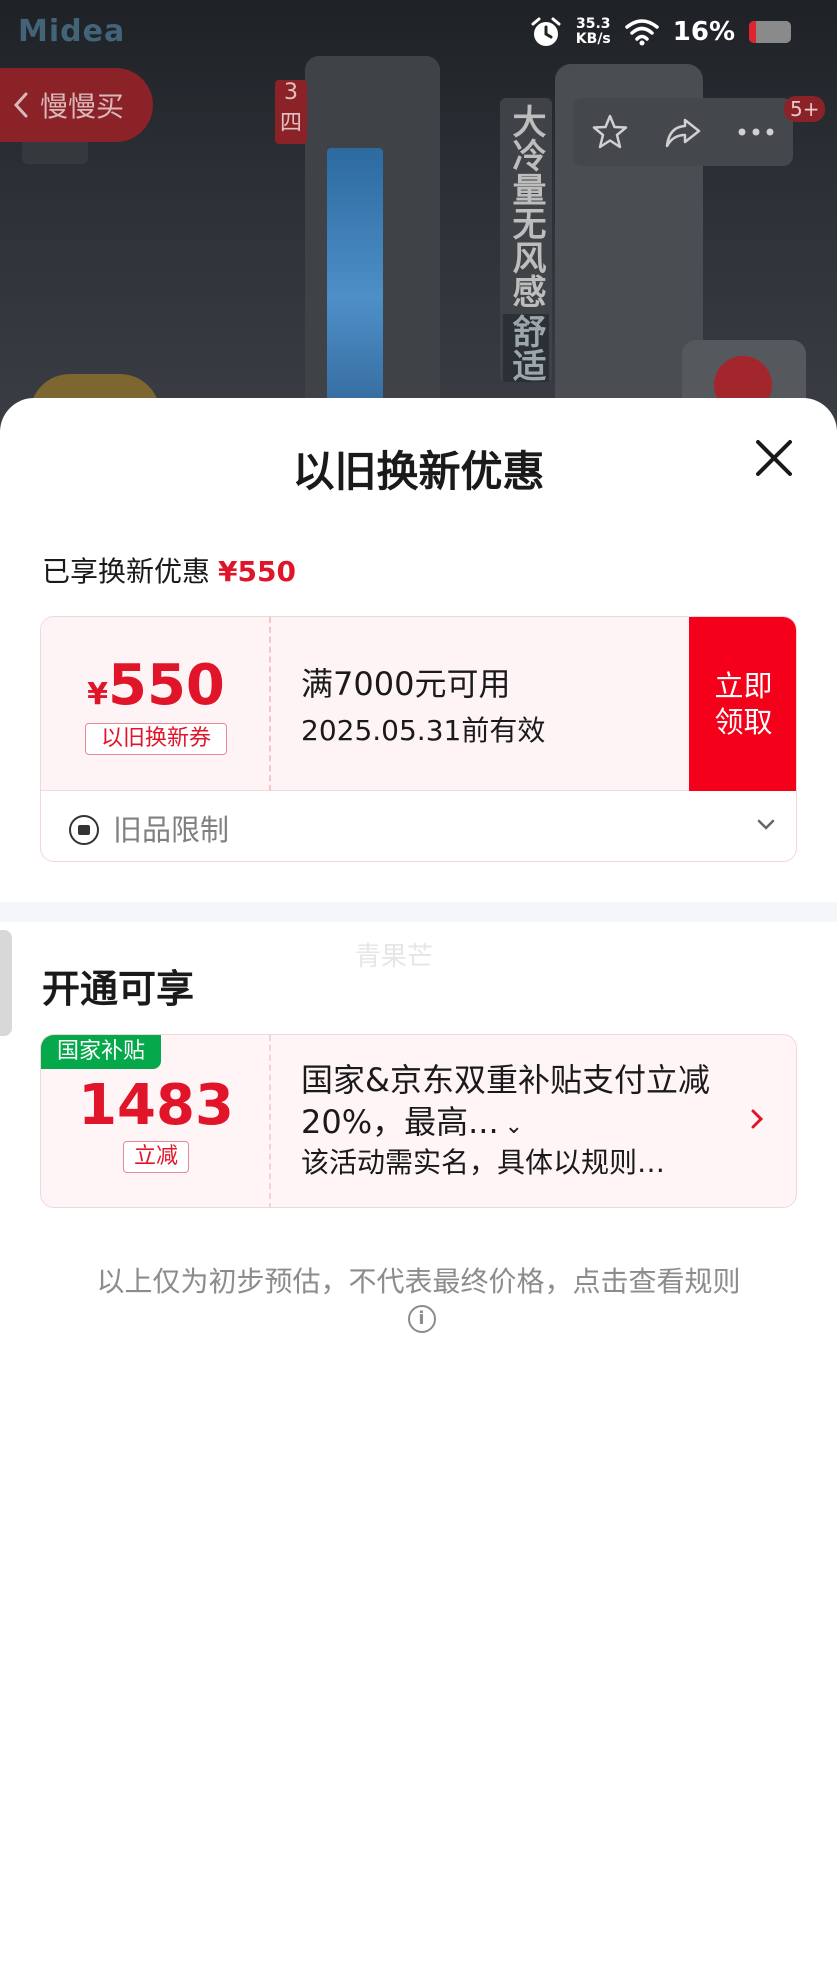 The image size is (837, 1968). Describe the element at coordinates (766, 824) in the screenshot. I see `chevron-down-icon` at that location.